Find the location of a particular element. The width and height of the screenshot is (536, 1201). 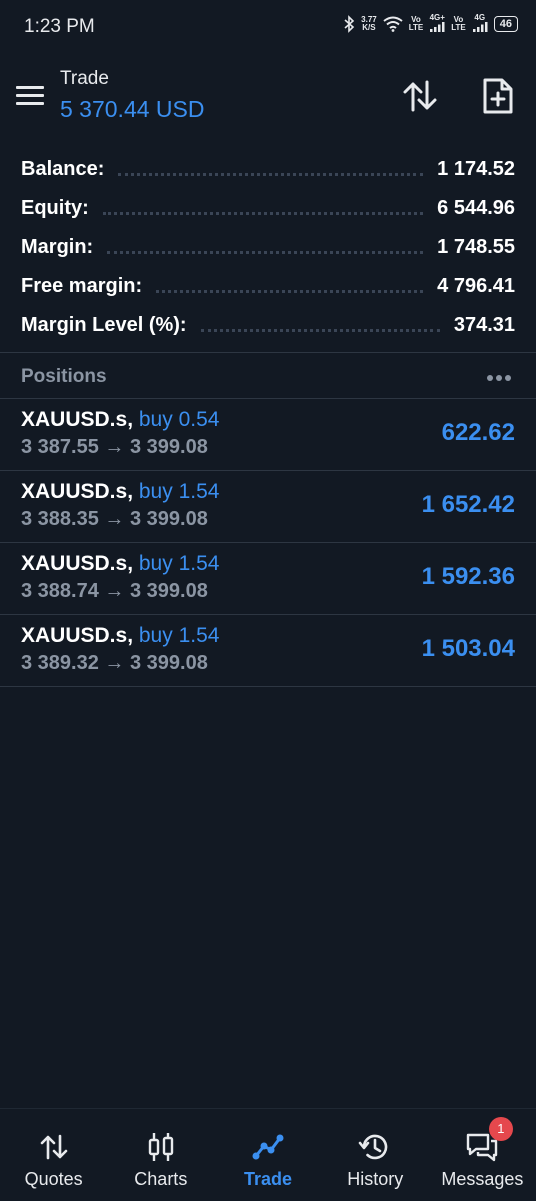

network-speed-unit: K/S is located at coordinates (369, 27).